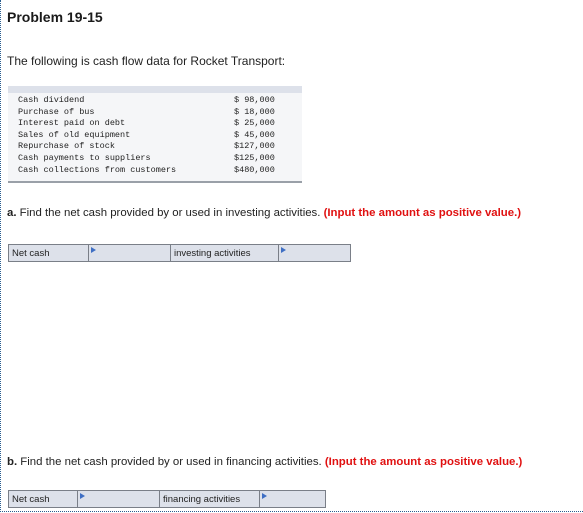 The image size is (583, 513). I want to click on data-box-header-band, so click(155, 89).